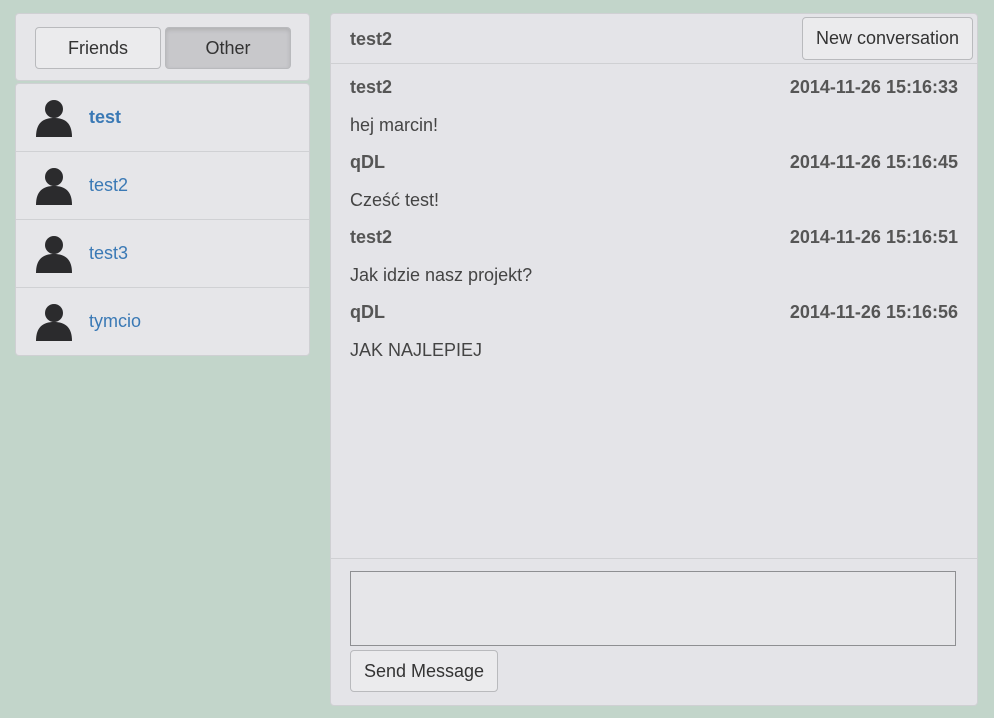 The height and width of the screenshot is (718, 994). Describe the element at coordinates (162, 321) in the screenshot. I see `contact-item-tymcio: tymcio` at that location.